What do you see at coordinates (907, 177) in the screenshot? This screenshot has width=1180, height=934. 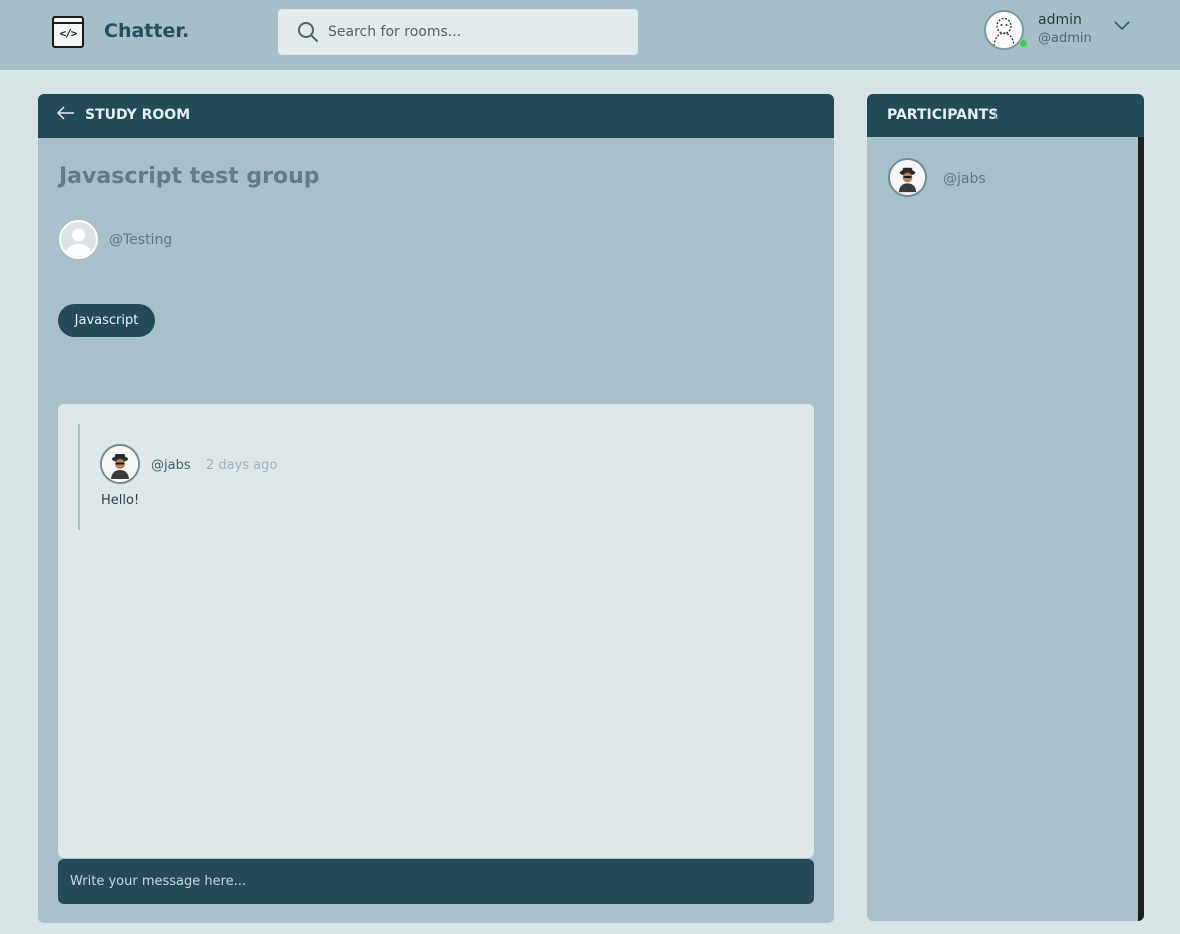 I see `participant-avatar` at bounding box center [907, 177].